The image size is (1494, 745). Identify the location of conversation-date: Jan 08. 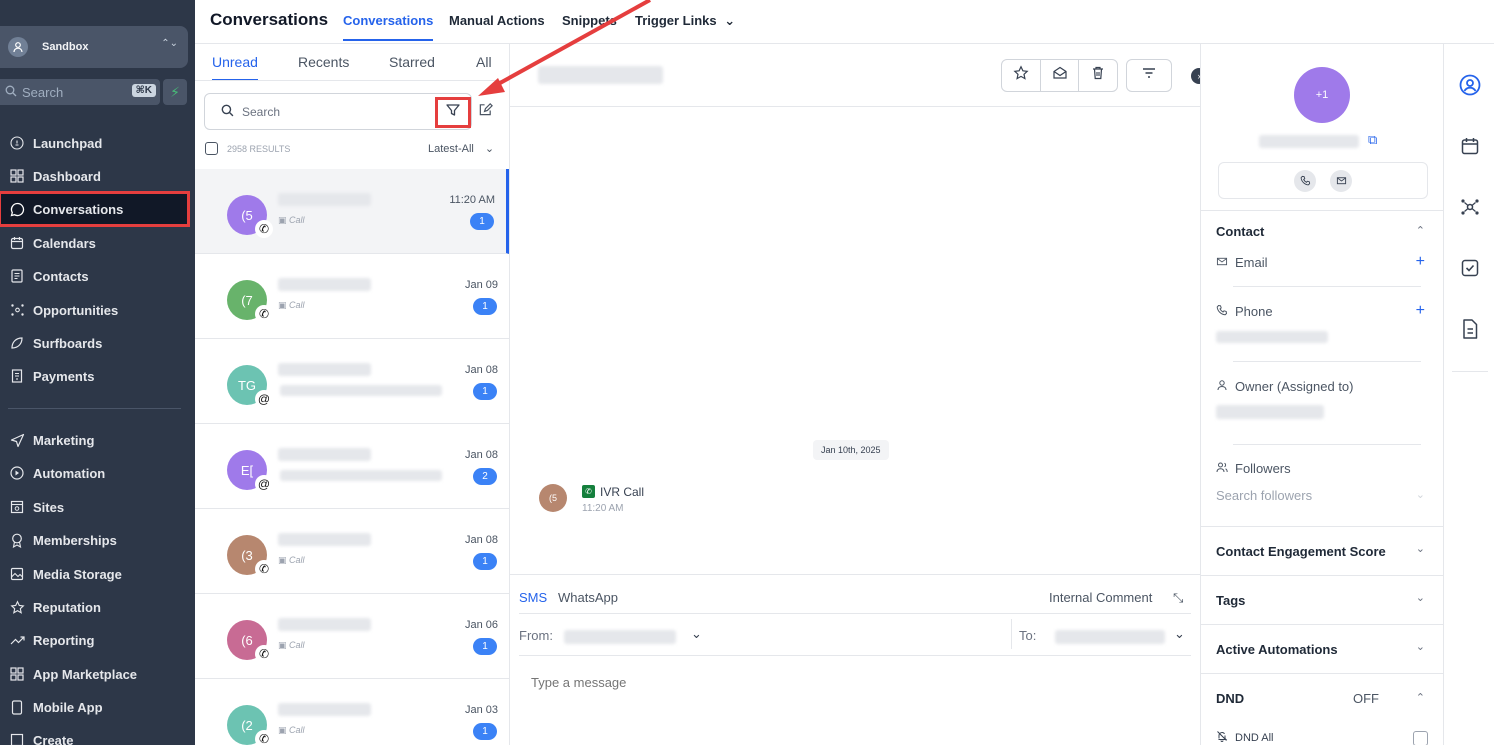
(481, 370).